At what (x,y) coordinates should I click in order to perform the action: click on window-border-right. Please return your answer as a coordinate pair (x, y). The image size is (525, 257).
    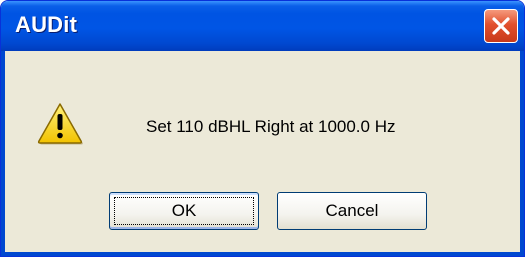
    Looking at the image, I should click on (522, 153).